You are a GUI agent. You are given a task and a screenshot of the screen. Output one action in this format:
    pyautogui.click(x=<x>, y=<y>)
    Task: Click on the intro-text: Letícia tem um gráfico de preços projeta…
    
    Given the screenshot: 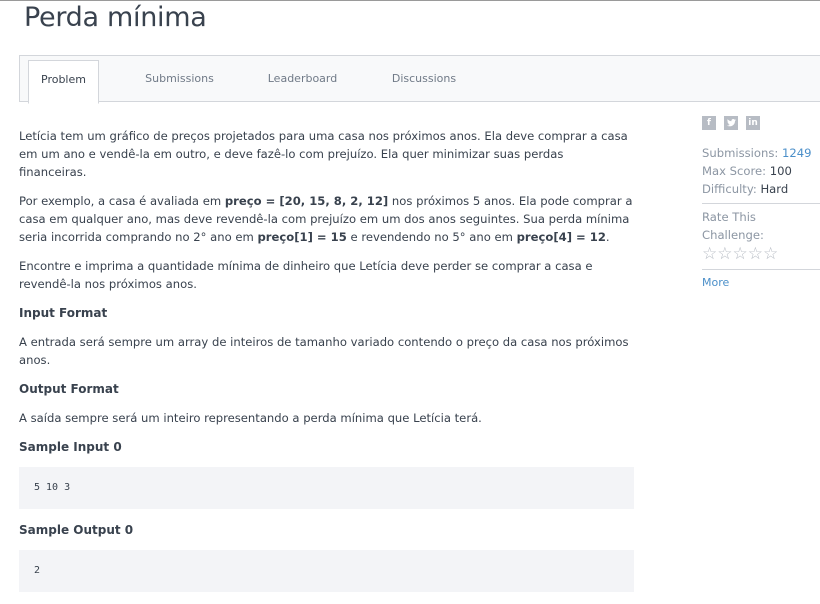 What is the action you would take?
    pyautogui.click(x=323, y=154)
    